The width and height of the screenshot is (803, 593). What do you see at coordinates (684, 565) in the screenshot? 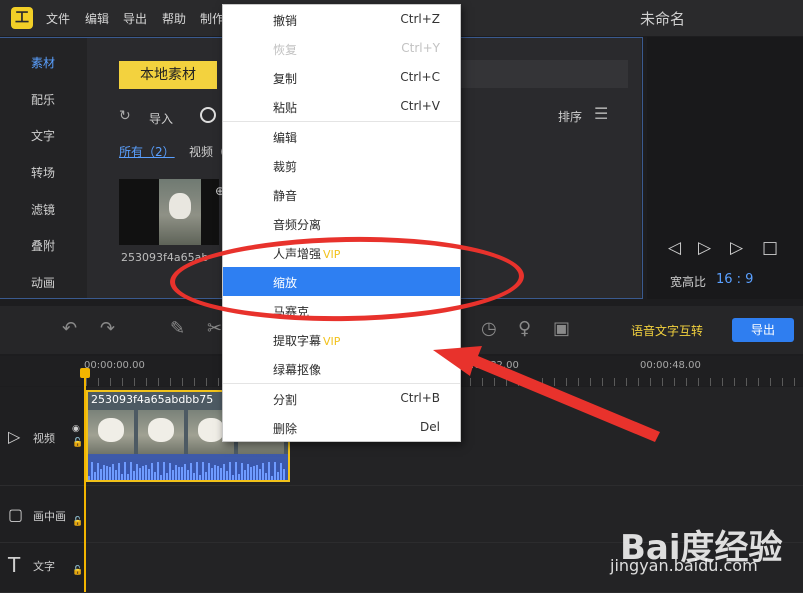
I see `baidu-watermark-url: jingyan.baidu.com` at bounding box center [684, 565].